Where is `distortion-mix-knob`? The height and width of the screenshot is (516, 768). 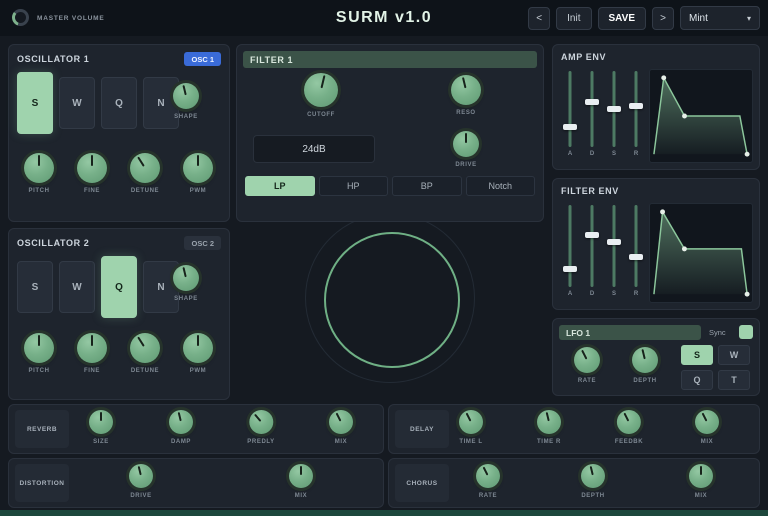 distortion-mix-knob is located at coordinates (301, 476).